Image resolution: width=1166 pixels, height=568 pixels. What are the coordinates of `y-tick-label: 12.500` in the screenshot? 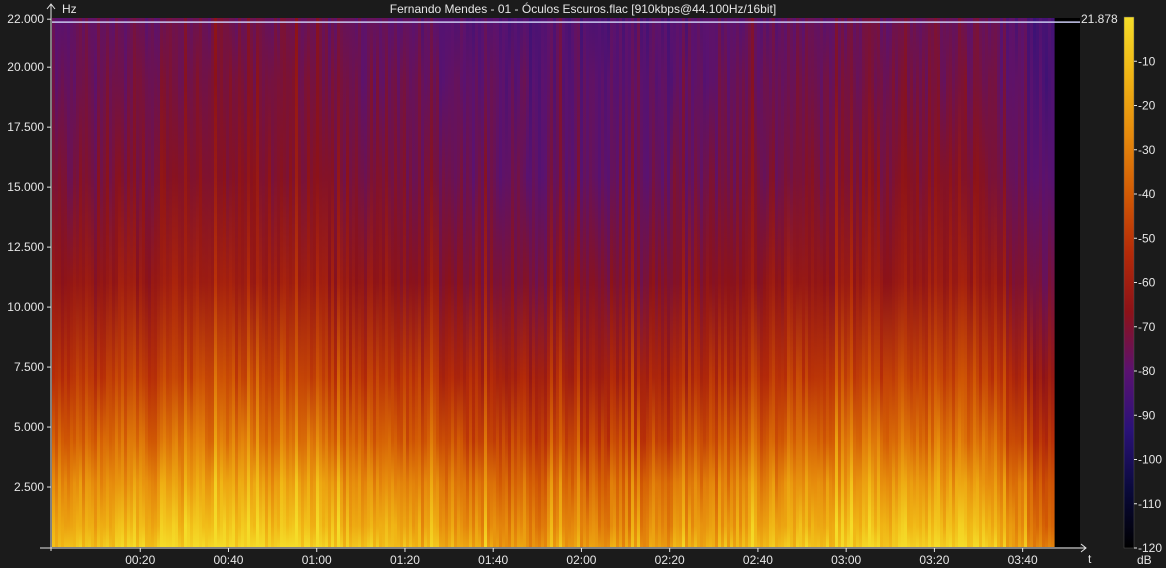 It's located at (25, 247).